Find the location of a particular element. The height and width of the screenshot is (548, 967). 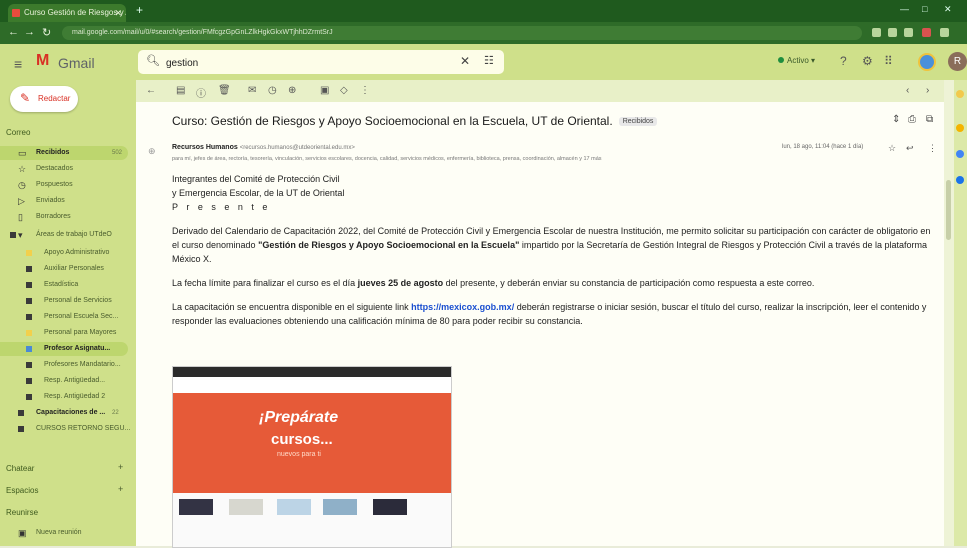

add-chat-icon: + is located at coordinates (120, 467).